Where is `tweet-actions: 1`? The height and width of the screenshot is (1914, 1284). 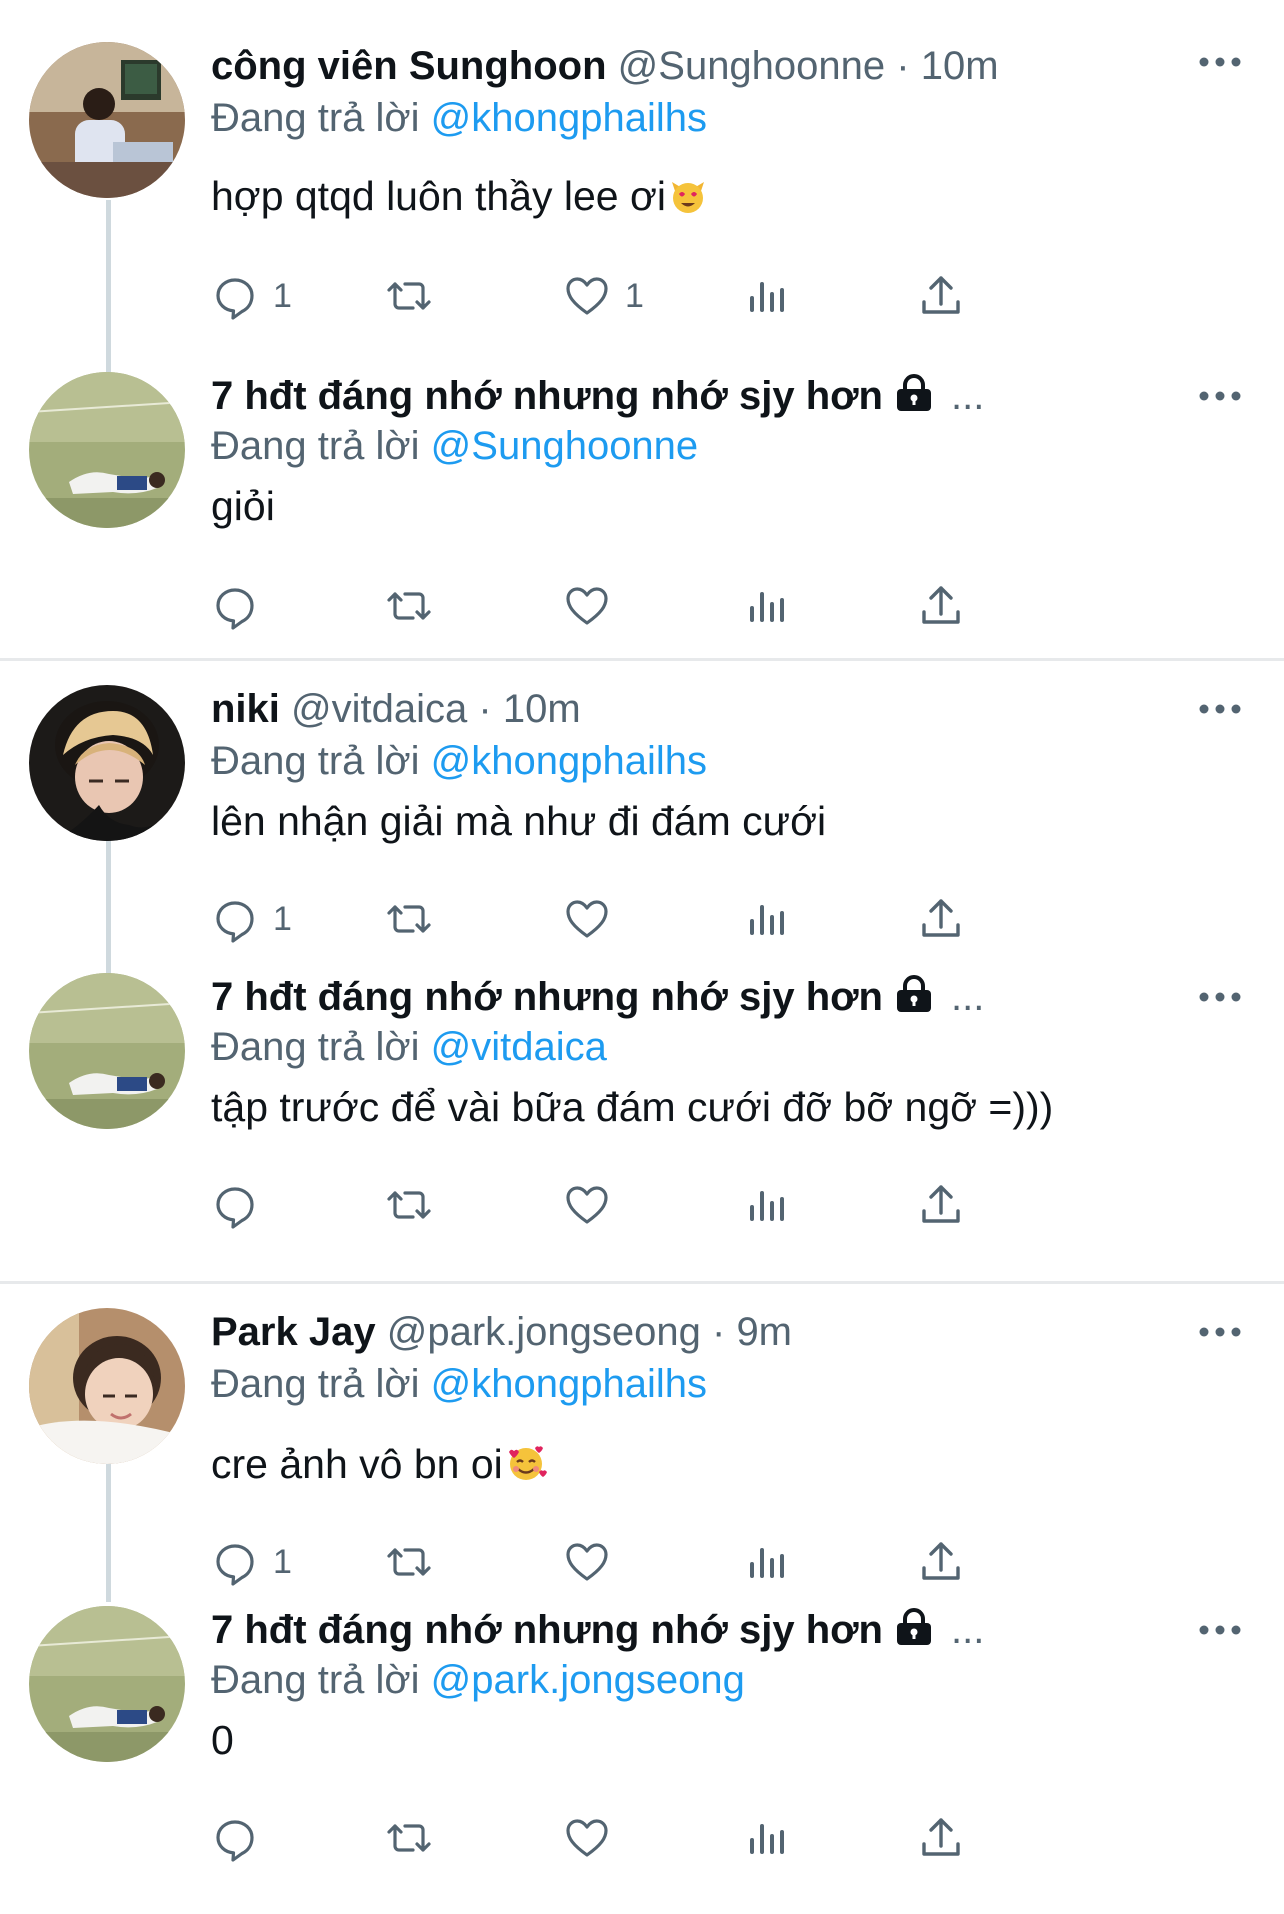 tweet-actions: 1 is located at coordinates (681, 919).